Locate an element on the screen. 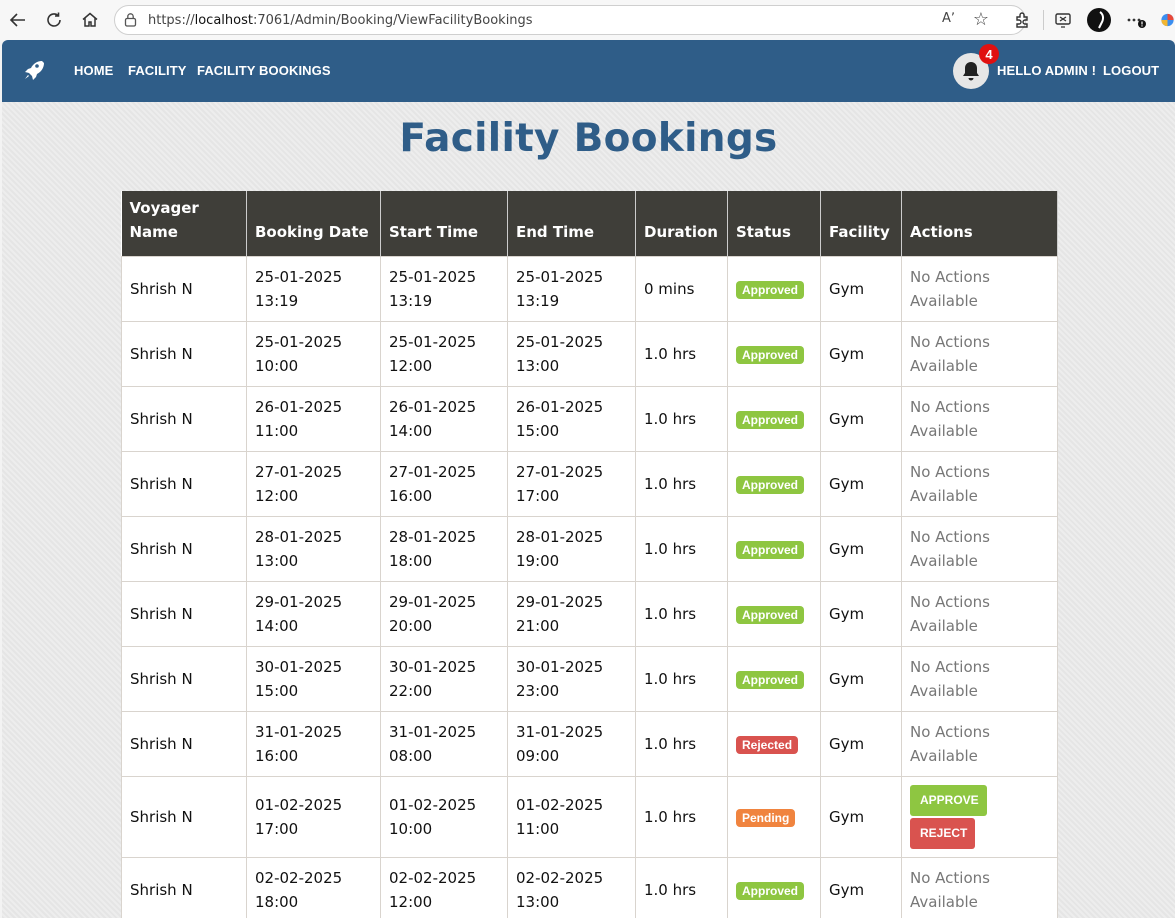  status-badge: Approved is located at coordinates (770, 484).